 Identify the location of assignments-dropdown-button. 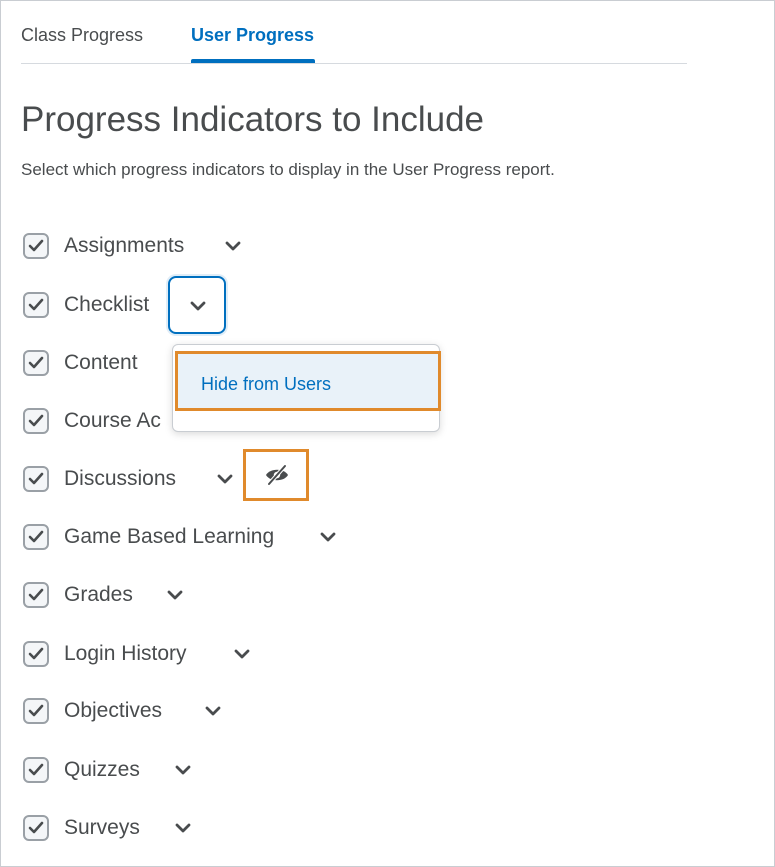
(233, 246).